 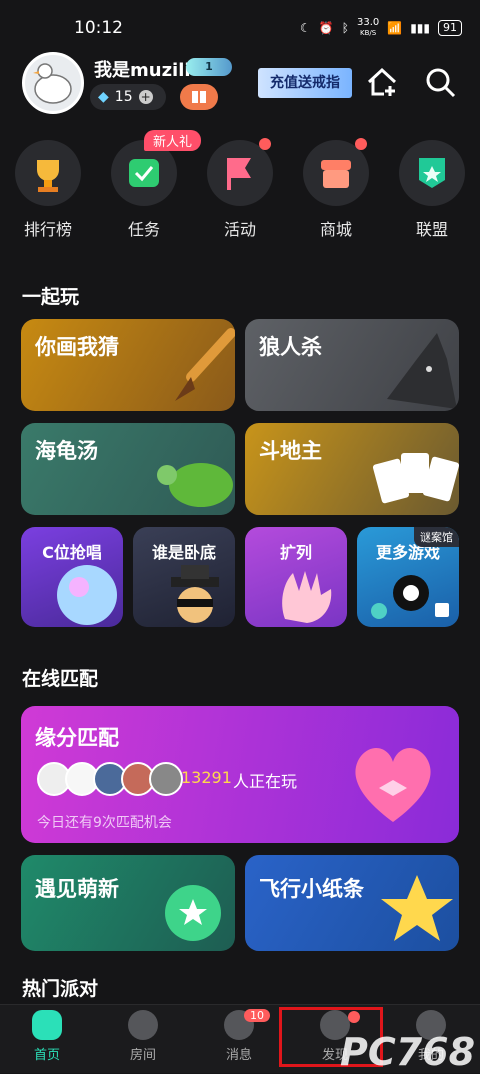 What do you see at coordinates (307, 597) in the screenshot?
I see `waving-hand-icon` at bounding box center [307, 597].